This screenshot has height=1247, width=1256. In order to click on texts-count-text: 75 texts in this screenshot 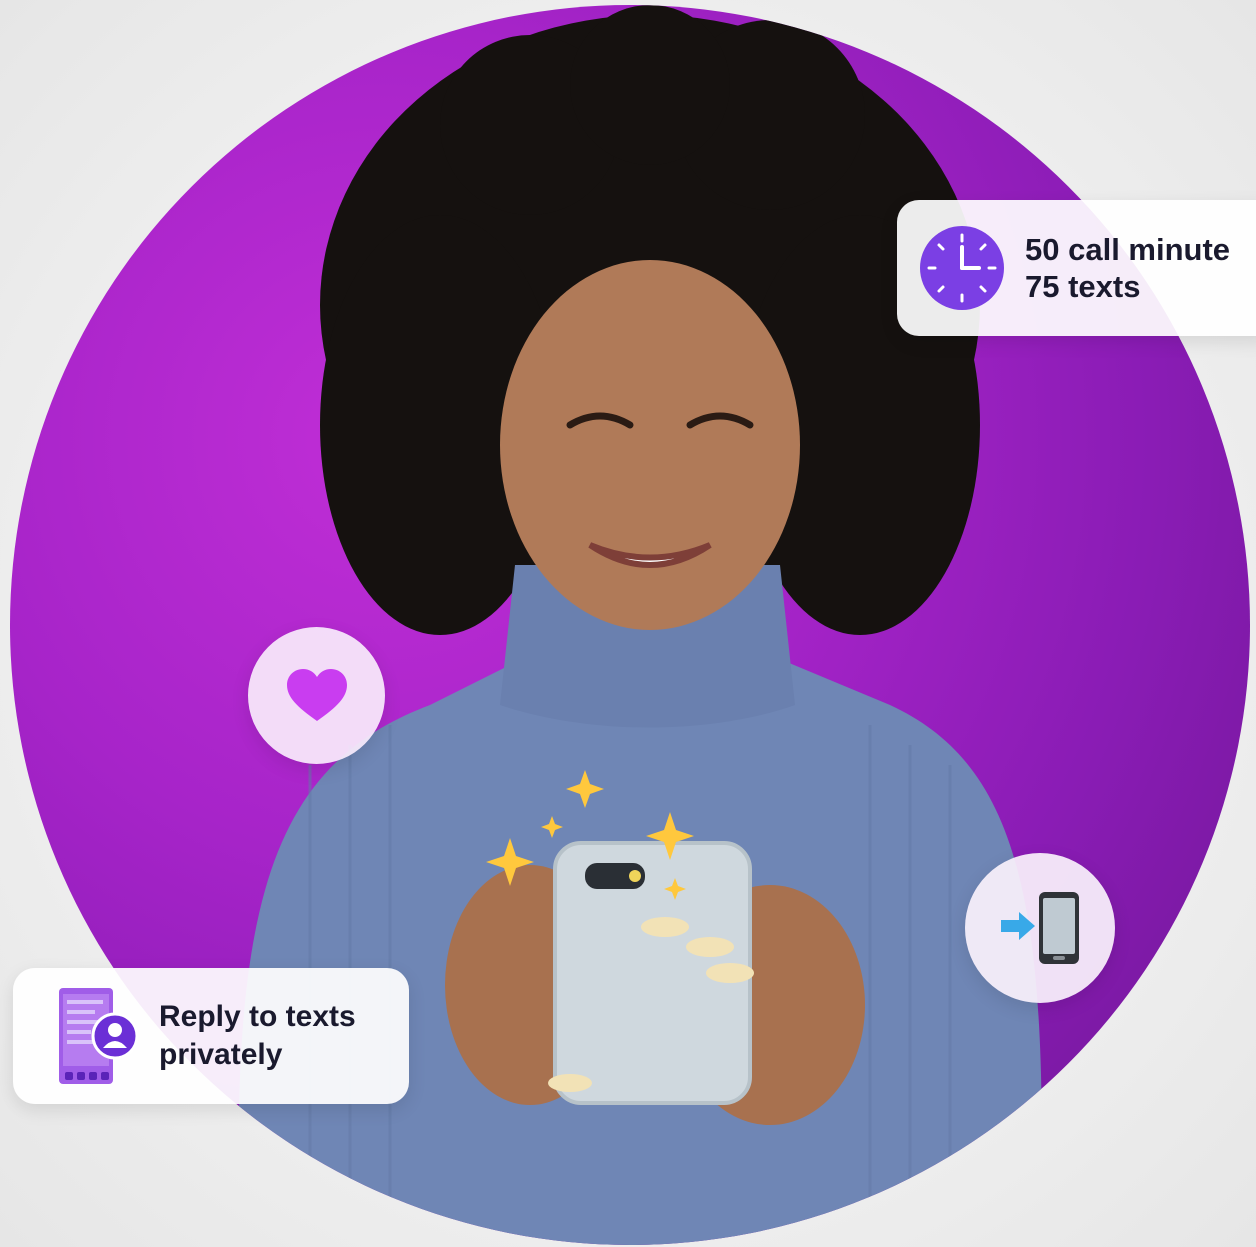, I will do `click(1083, 286)`.